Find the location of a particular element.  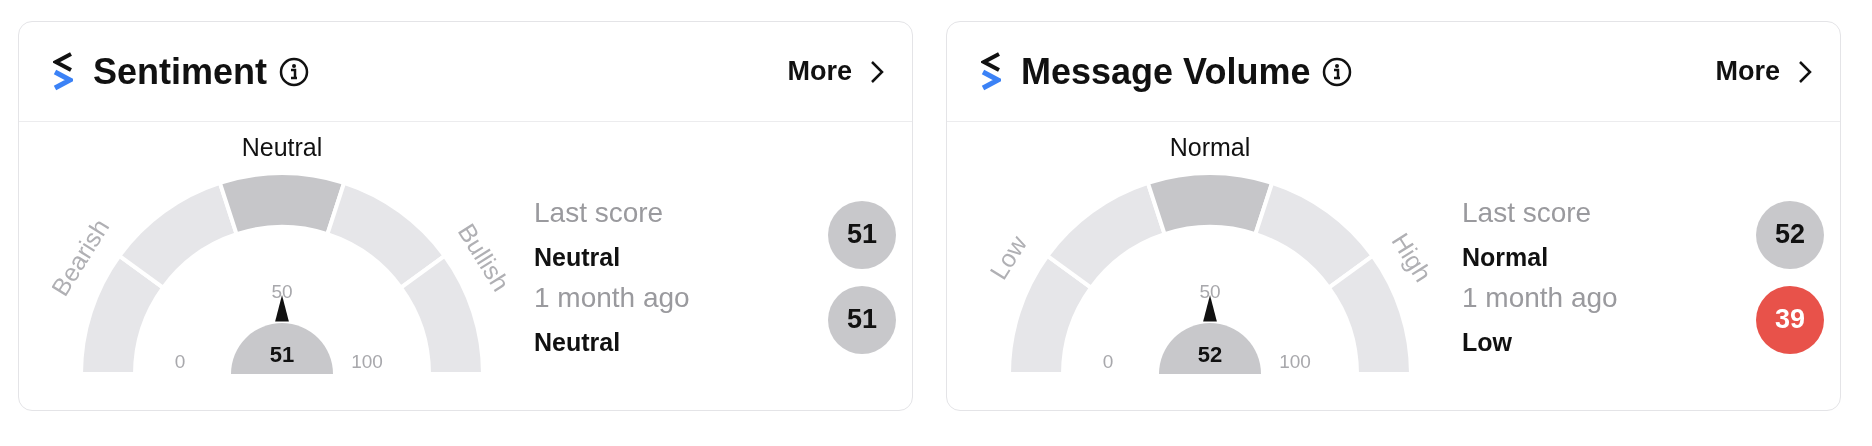

score-badge: 39 is located at coordinates (1790, 319).